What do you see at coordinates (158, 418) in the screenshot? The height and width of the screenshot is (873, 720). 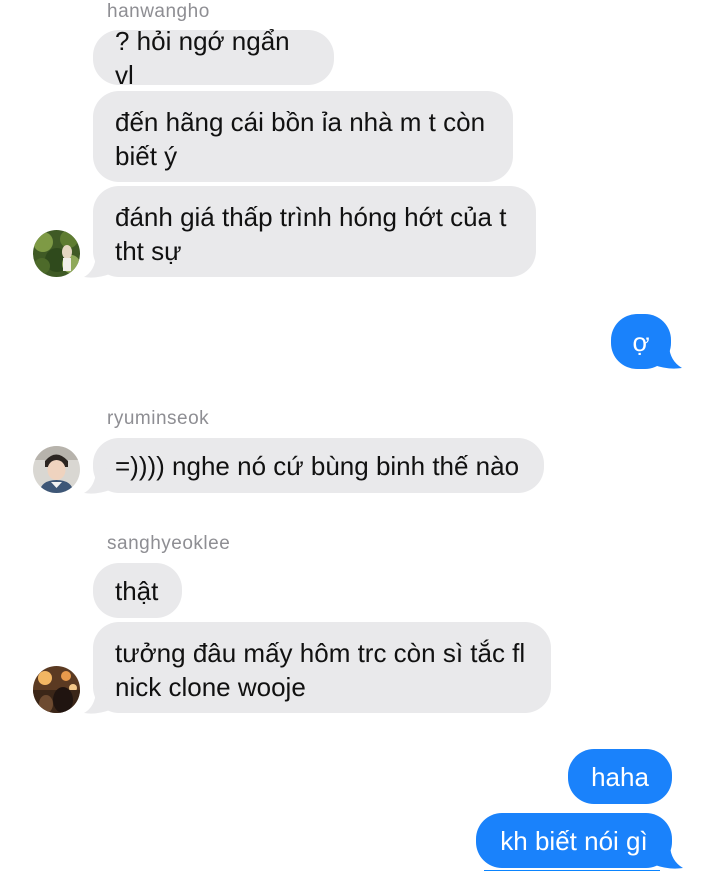 I see `sender-name: ryuminseok` at bounding box center [158, 418].